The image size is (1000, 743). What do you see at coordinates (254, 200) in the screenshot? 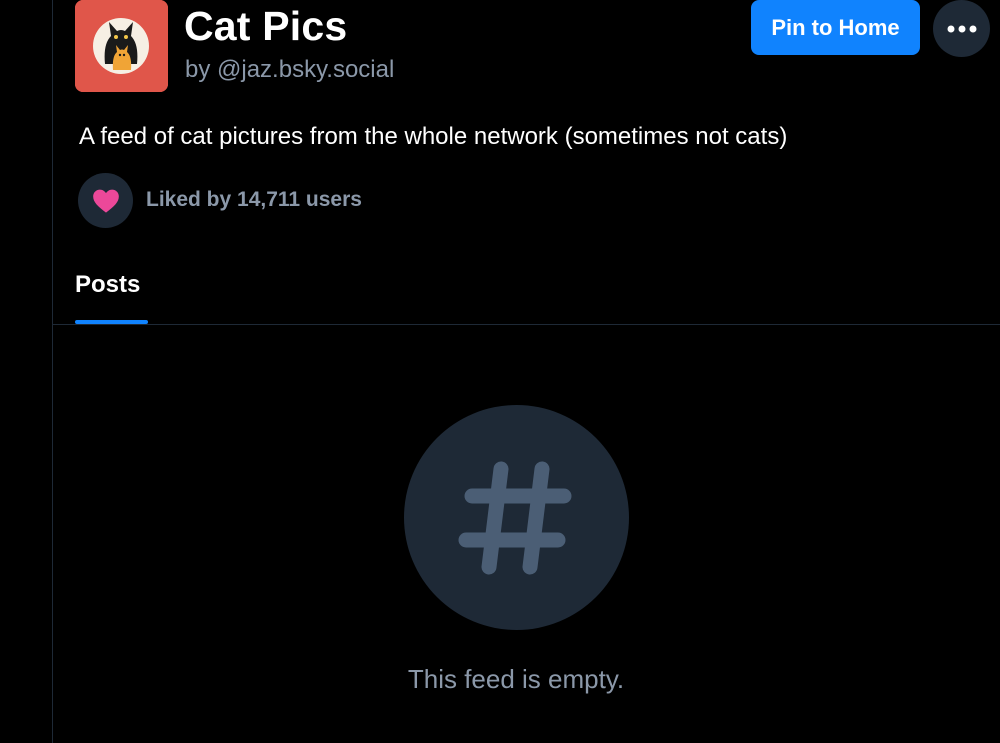
I see `liked-by-count: Liked by 14,711 users` at bounding box center [254, 200].